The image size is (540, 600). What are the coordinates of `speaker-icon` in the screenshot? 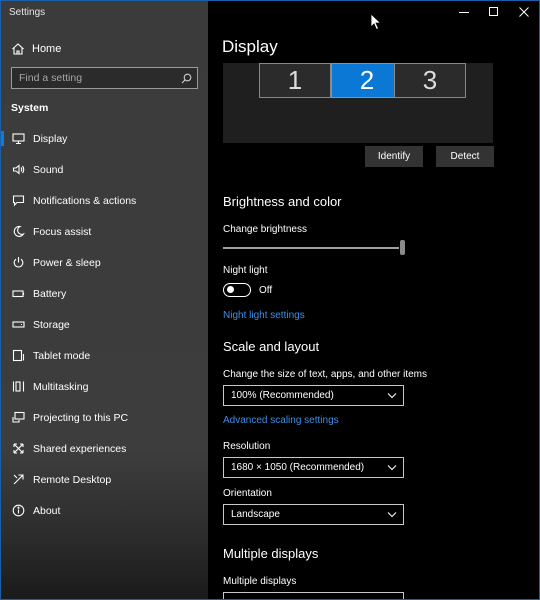 It's located at (18, 169).